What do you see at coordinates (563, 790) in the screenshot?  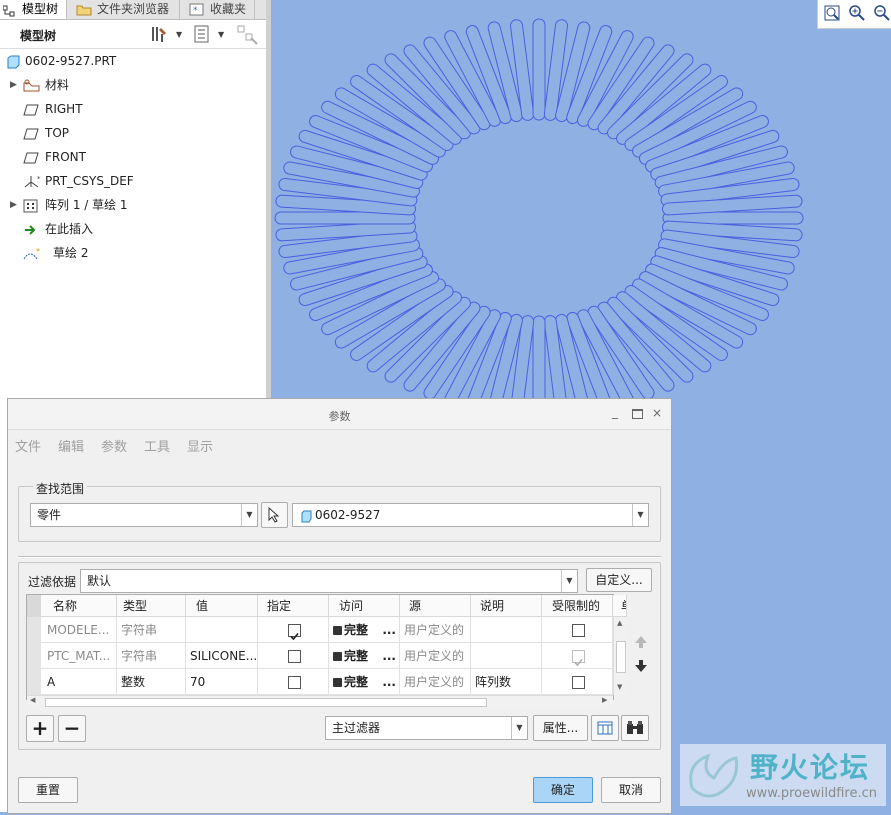 I see `ok-button: 确定` at bounding box center [563, 790].